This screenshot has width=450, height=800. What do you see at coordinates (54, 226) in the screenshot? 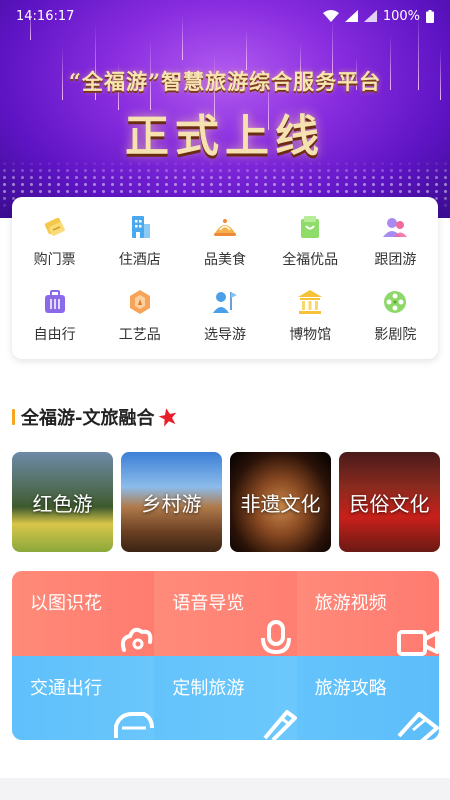
I see `ticket-icon` at bounding box center [54, 226].